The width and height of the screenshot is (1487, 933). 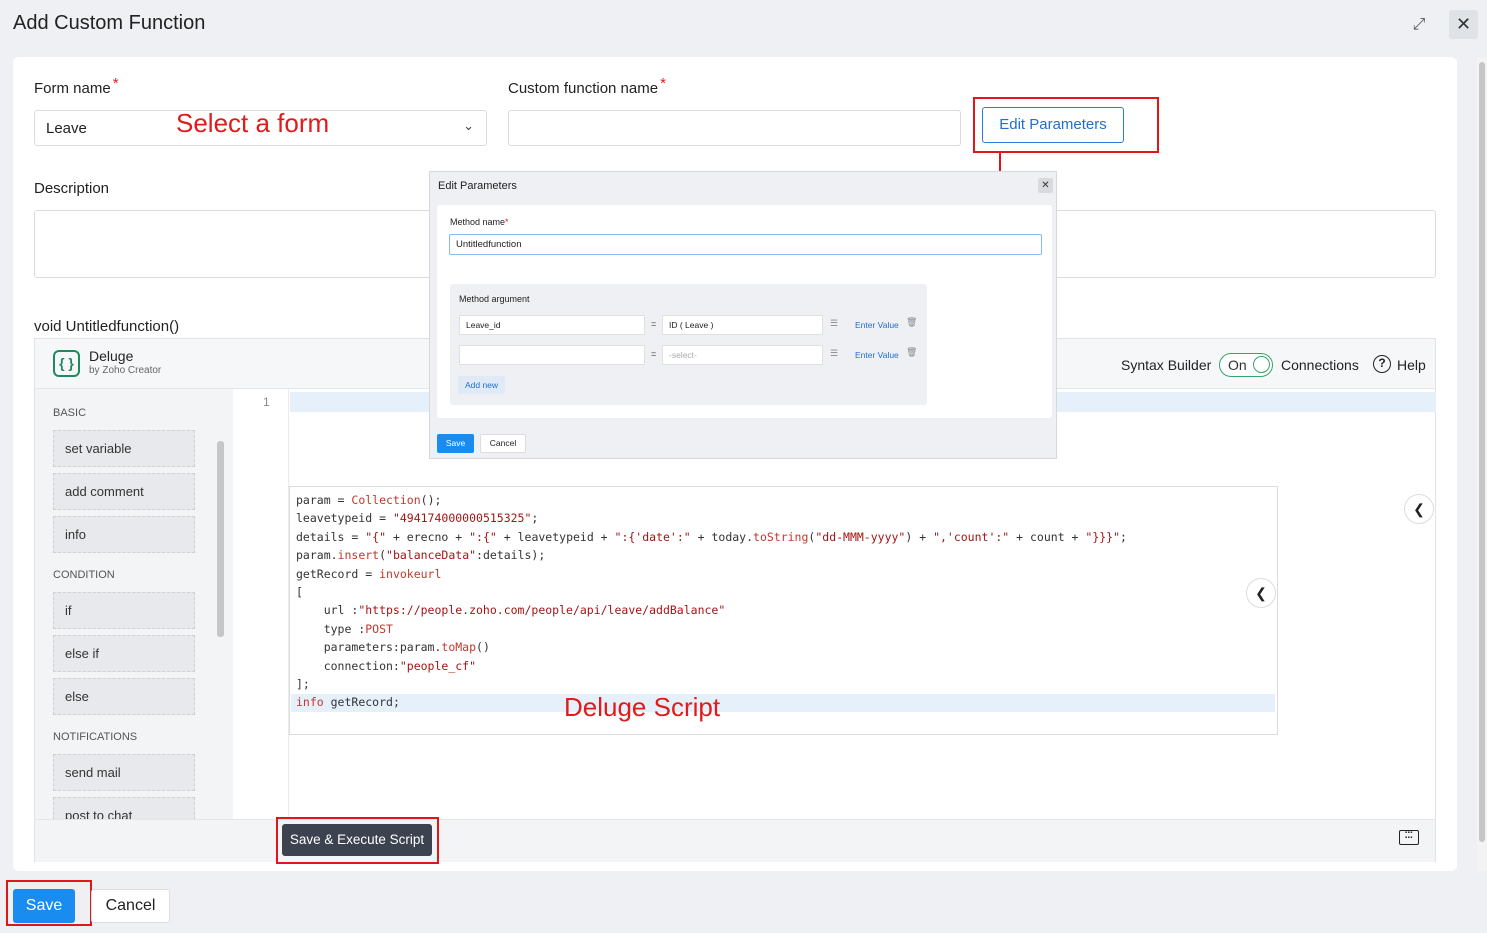 What do you see at coordinates (468, 125) in the screenshot?
I see `chevron-down-icon: ⌄` at bounding box center [468, 125].